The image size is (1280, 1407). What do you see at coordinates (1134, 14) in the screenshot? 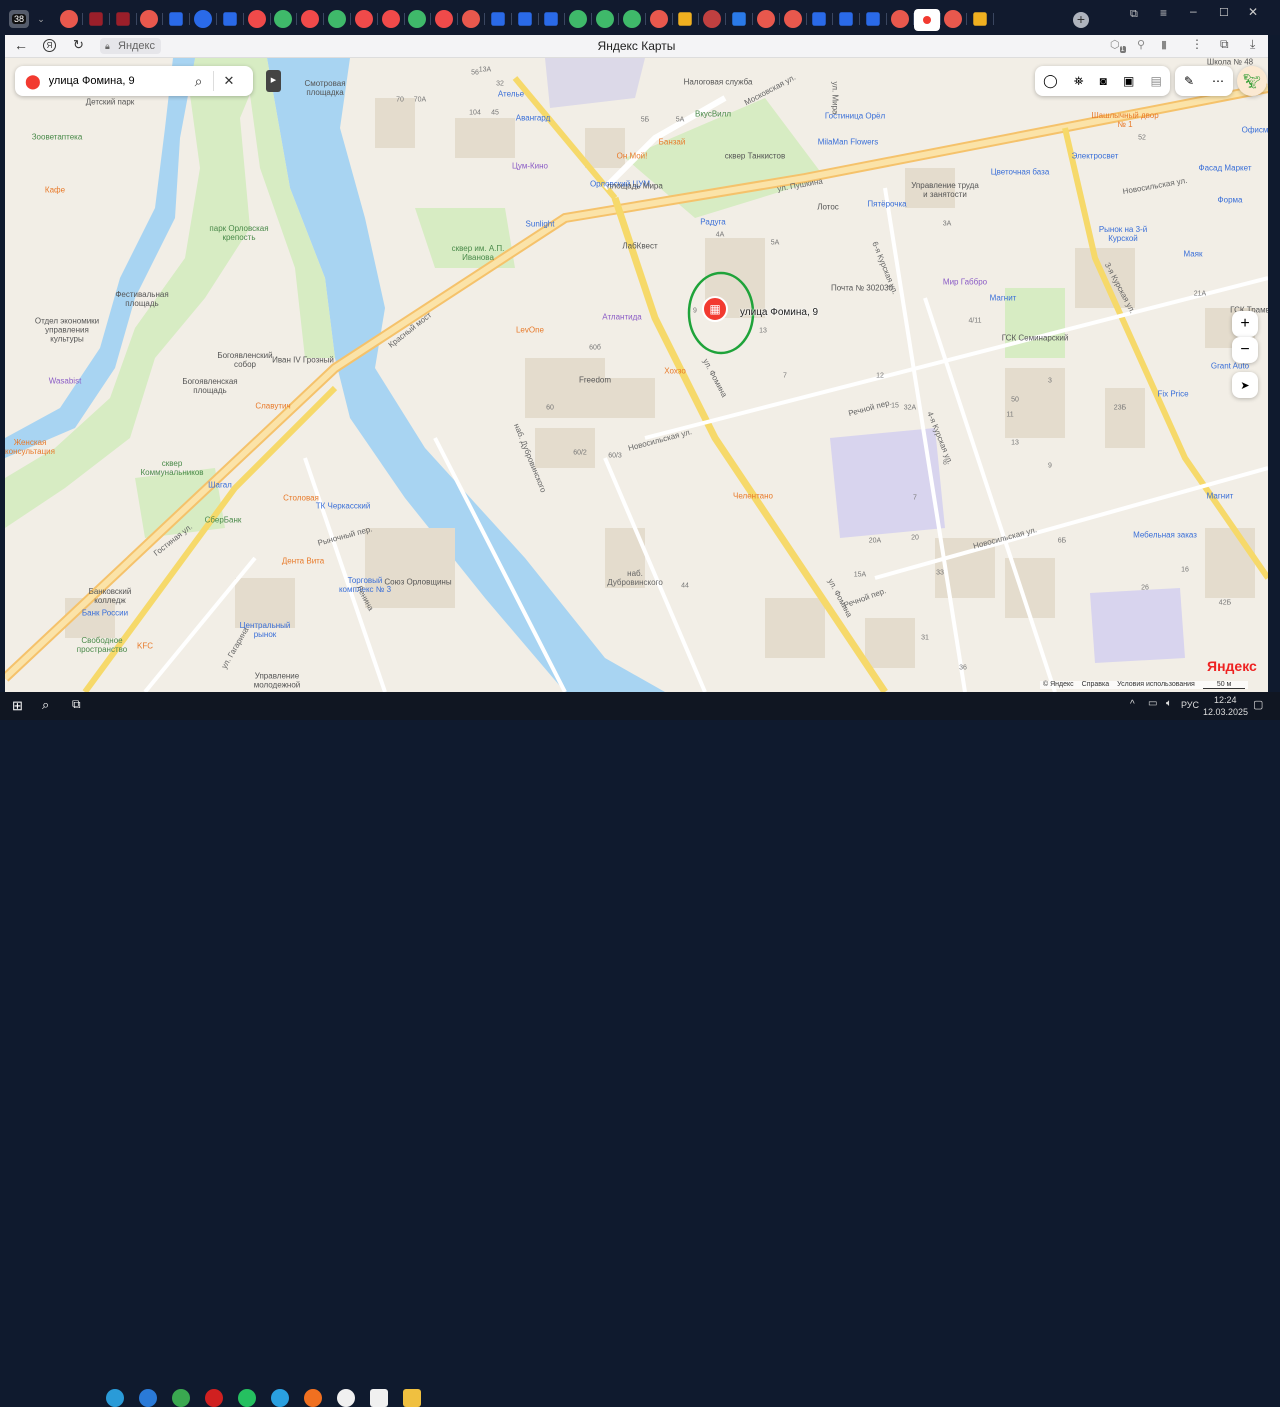
I see `tabs-panel-icon: ⧉` at bounding box center [1134, 14].